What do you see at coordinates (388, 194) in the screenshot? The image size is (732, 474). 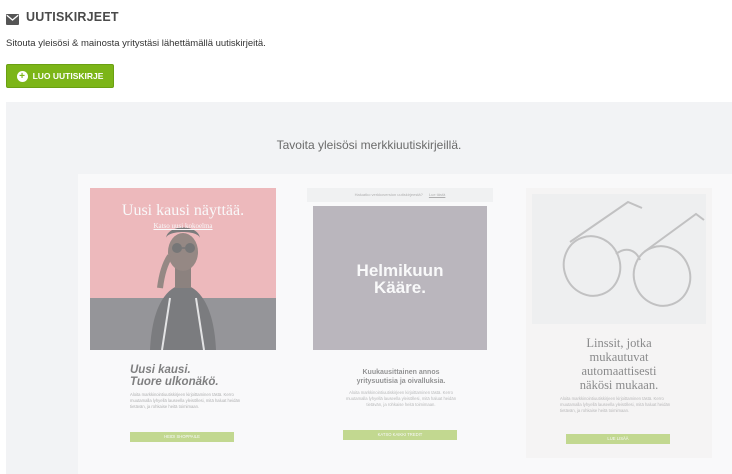 I see `preheader-text: Haluatko verkkoversion uutiskirjeestä?` at bounding box center [388, 194].